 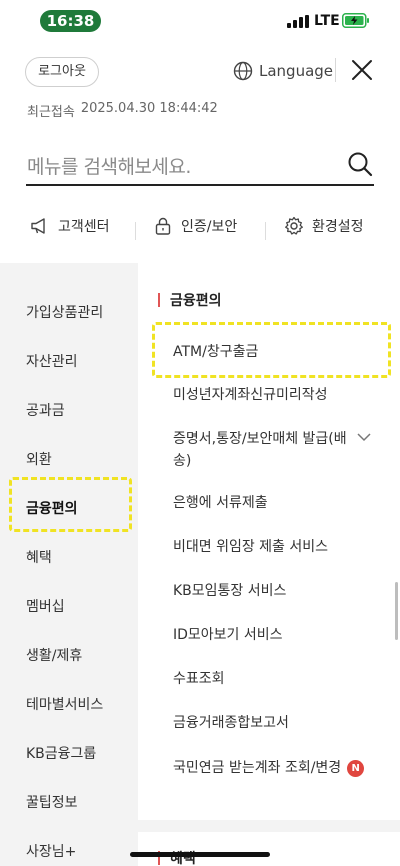 What do you see at coordinates (229, 591) in the screenshot?
I see `submenu-item: KB모임통장 서비스` at bounding box center [229, 591].